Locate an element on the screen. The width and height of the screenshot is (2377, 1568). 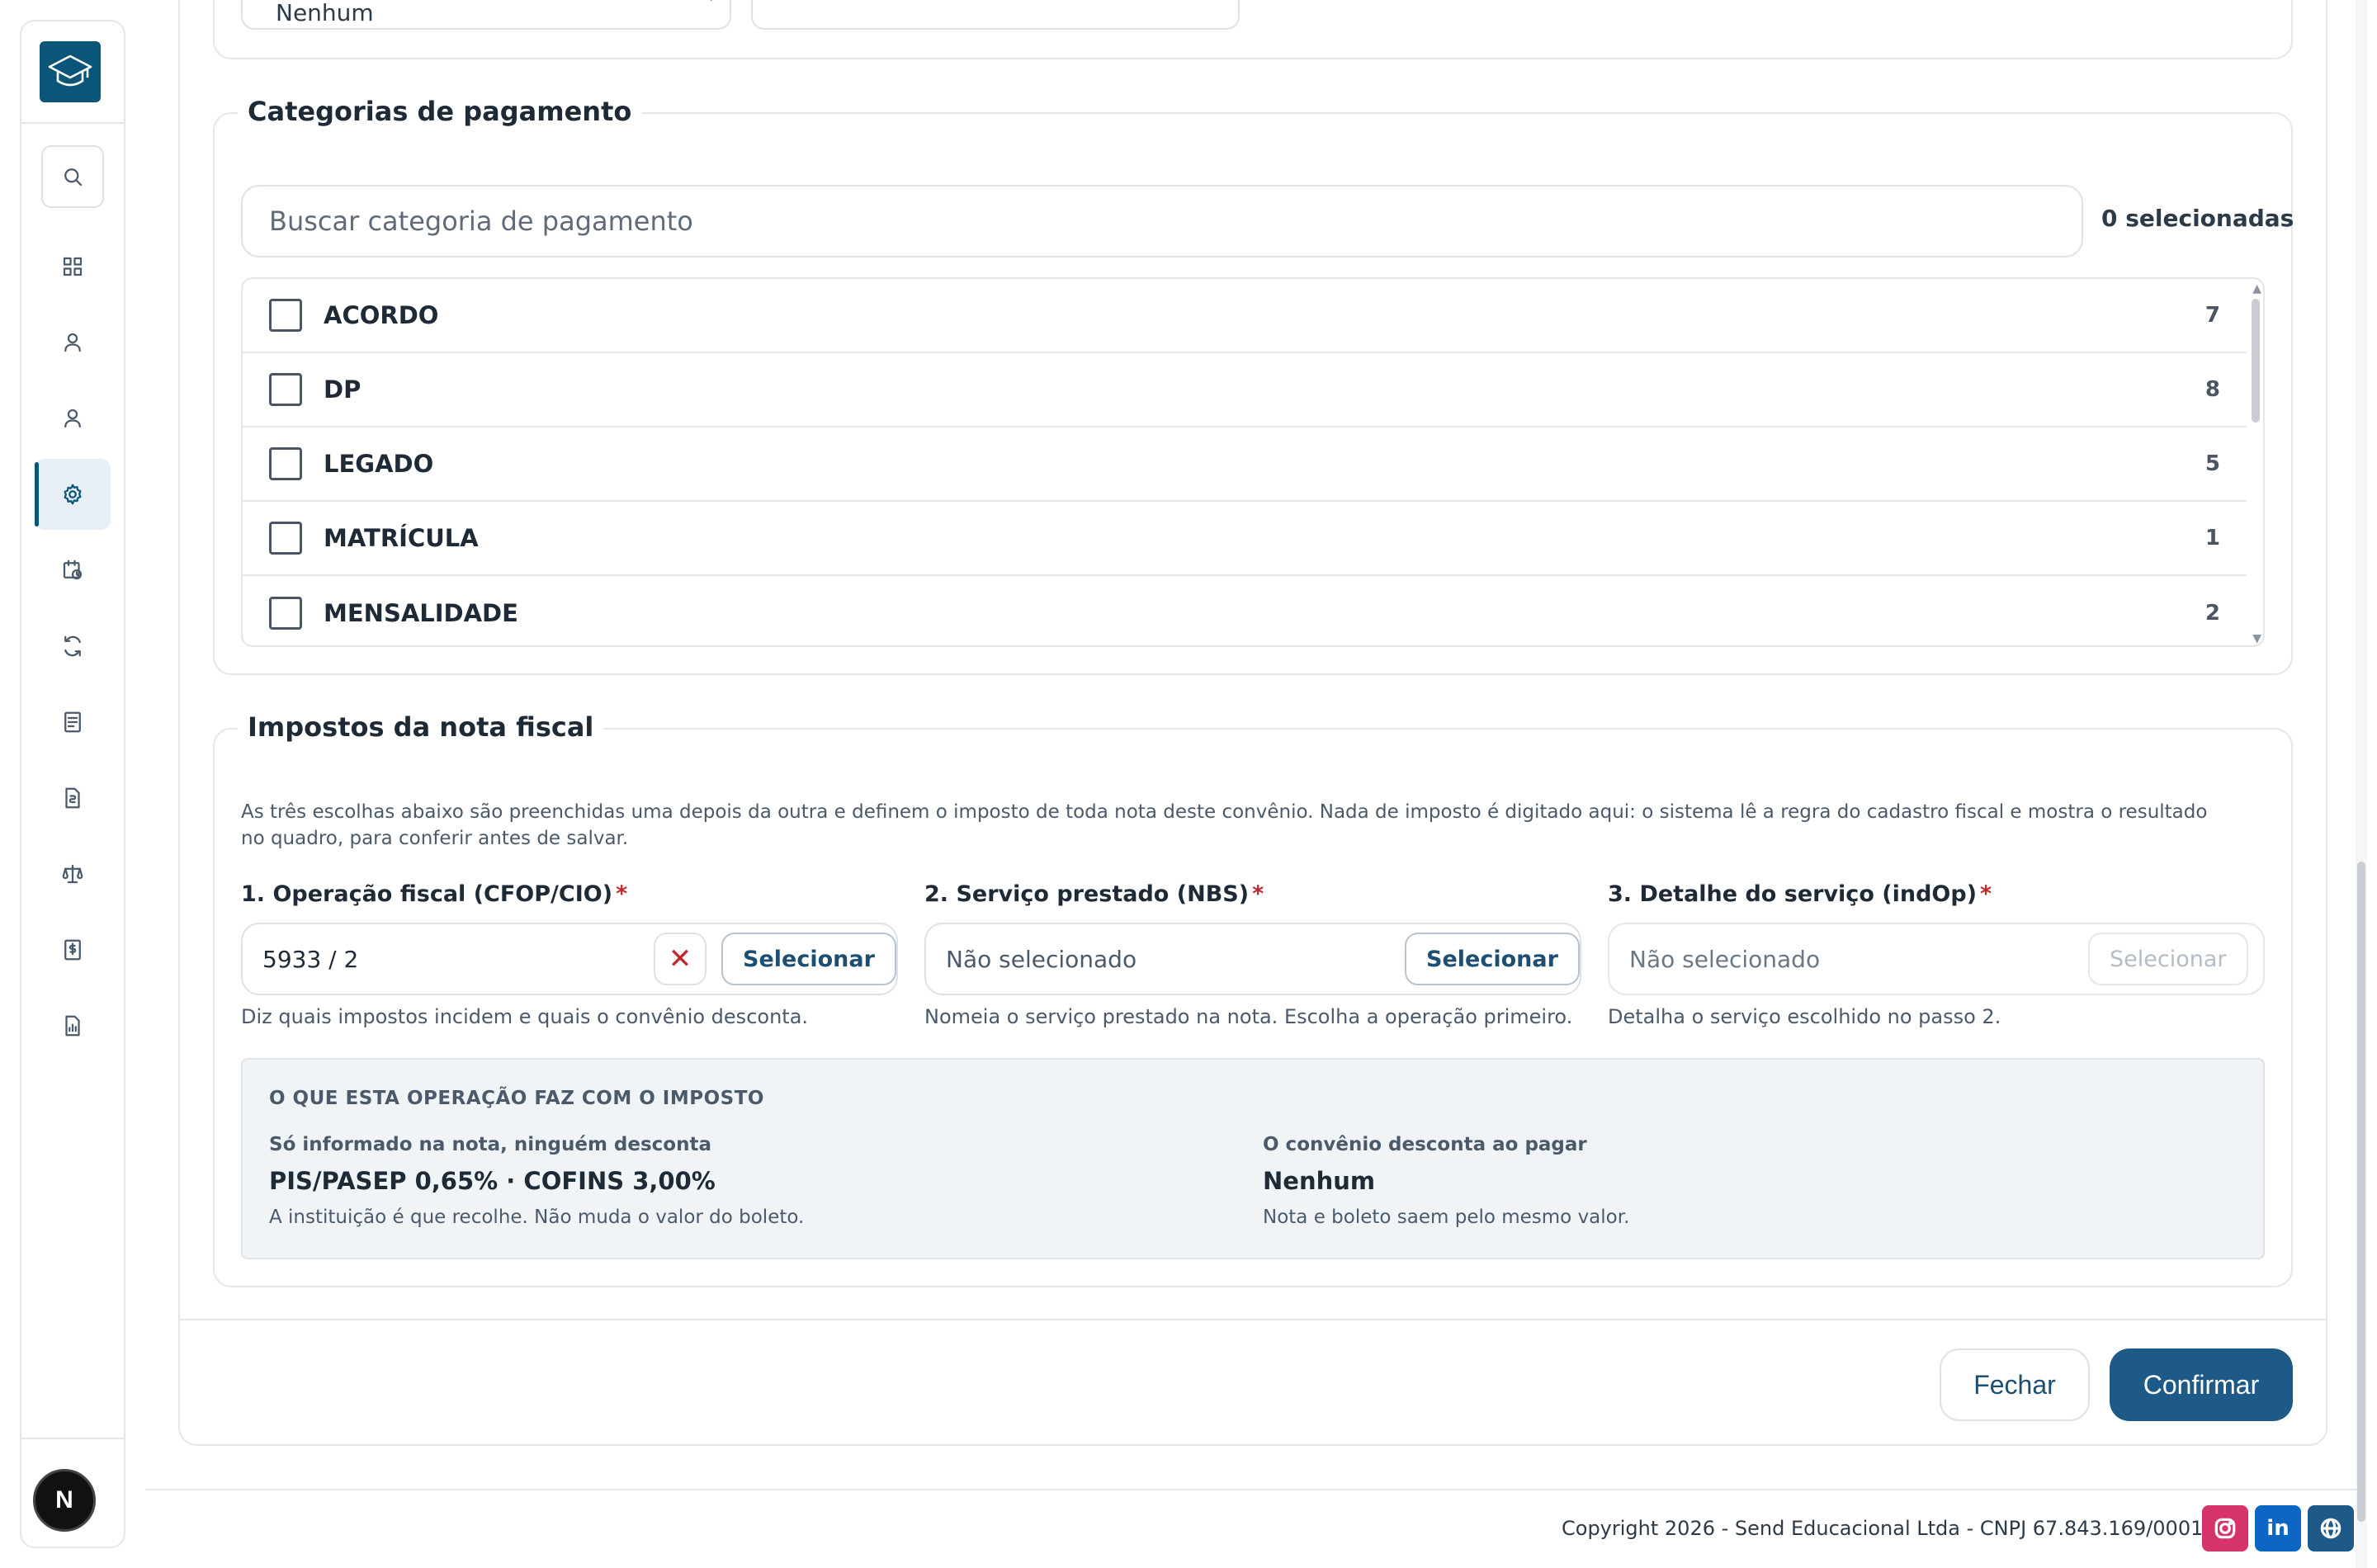
website-link is located at coordinates (2331, 1528).